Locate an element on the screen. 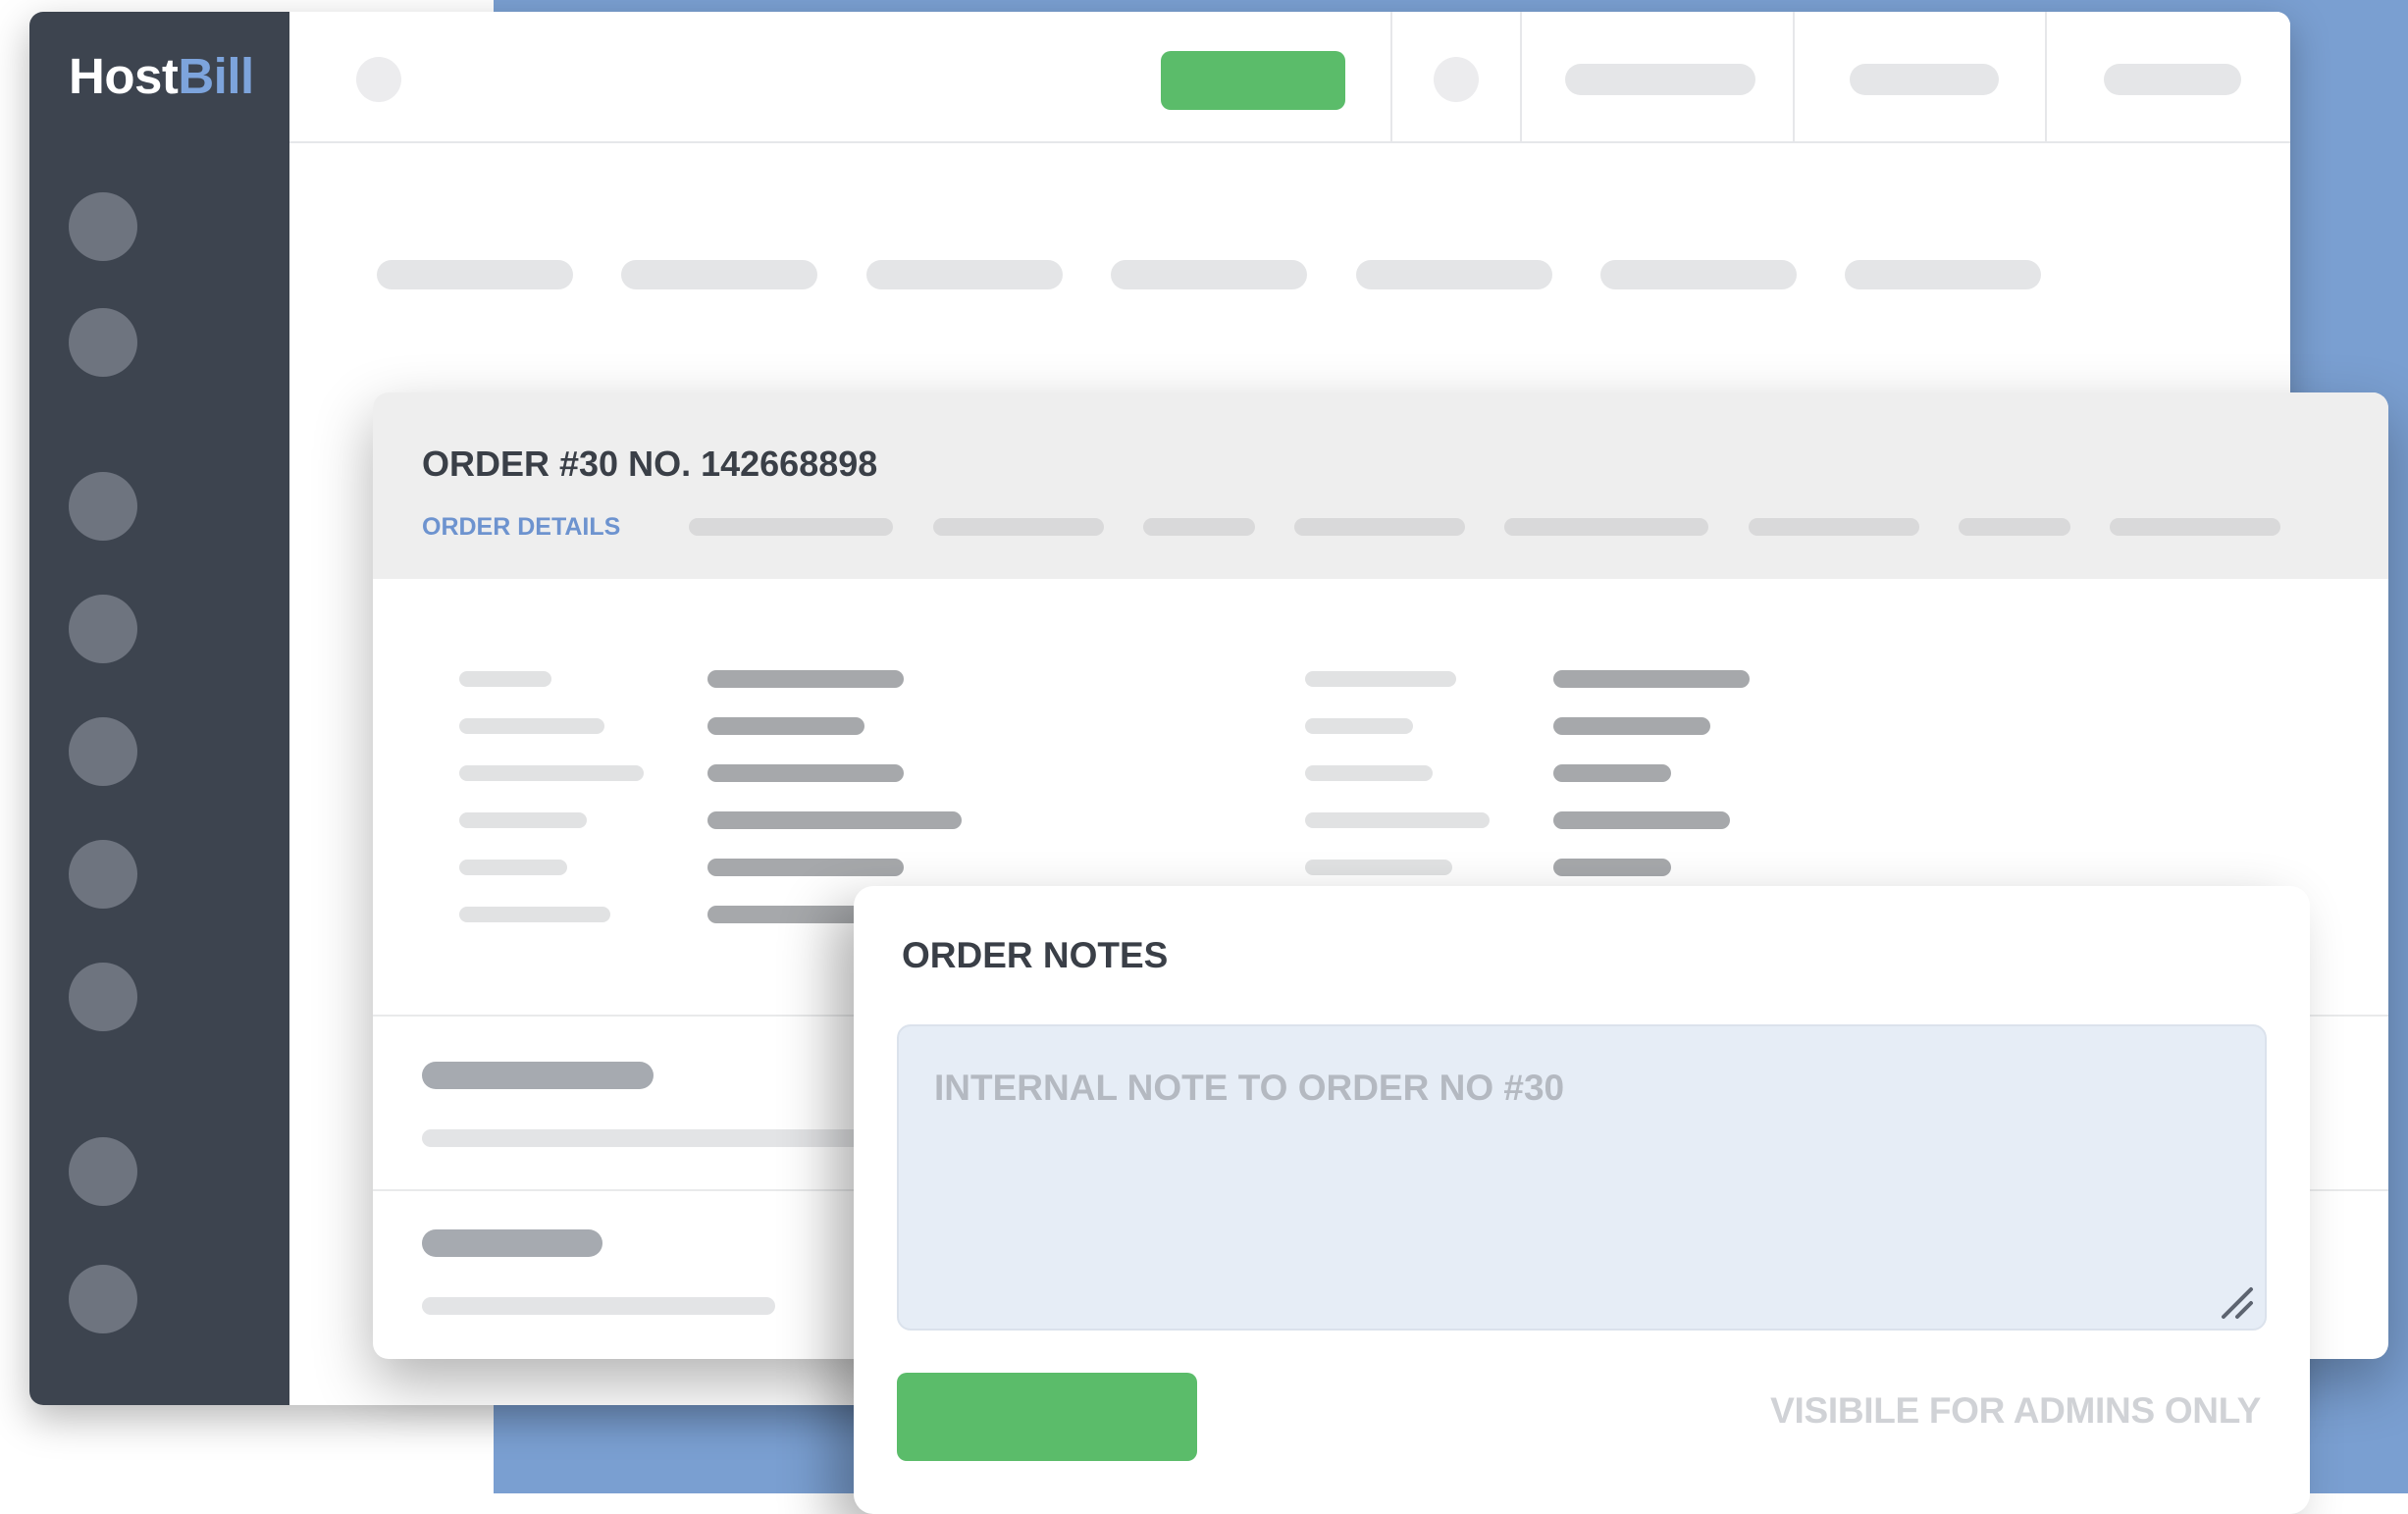  tab-order-details: ORDER DETAILS is located at coordinates (521, 527).